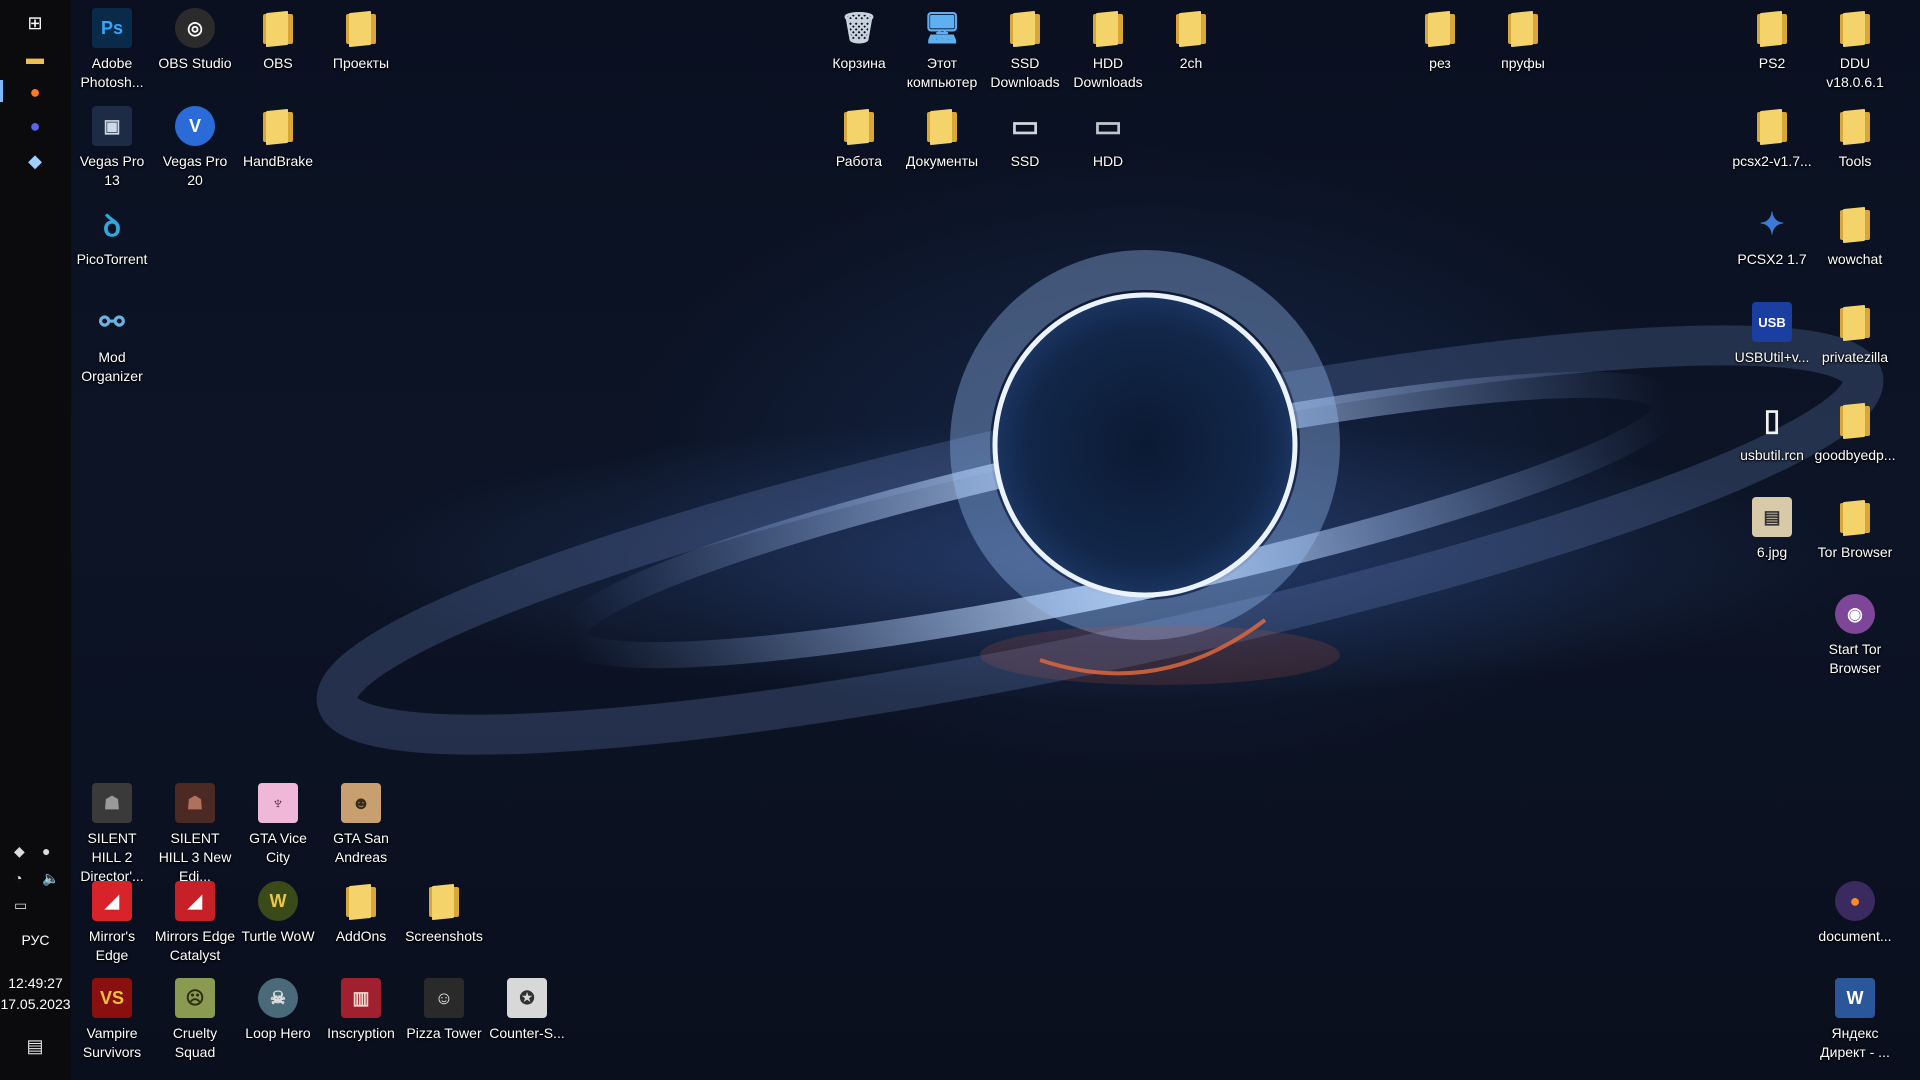 The image size is (1920, 1080). What do you see at coordinates (46, 851) in the screenshot?
I see `discord-tray-icon: ●` at bounding box center [46, 851].